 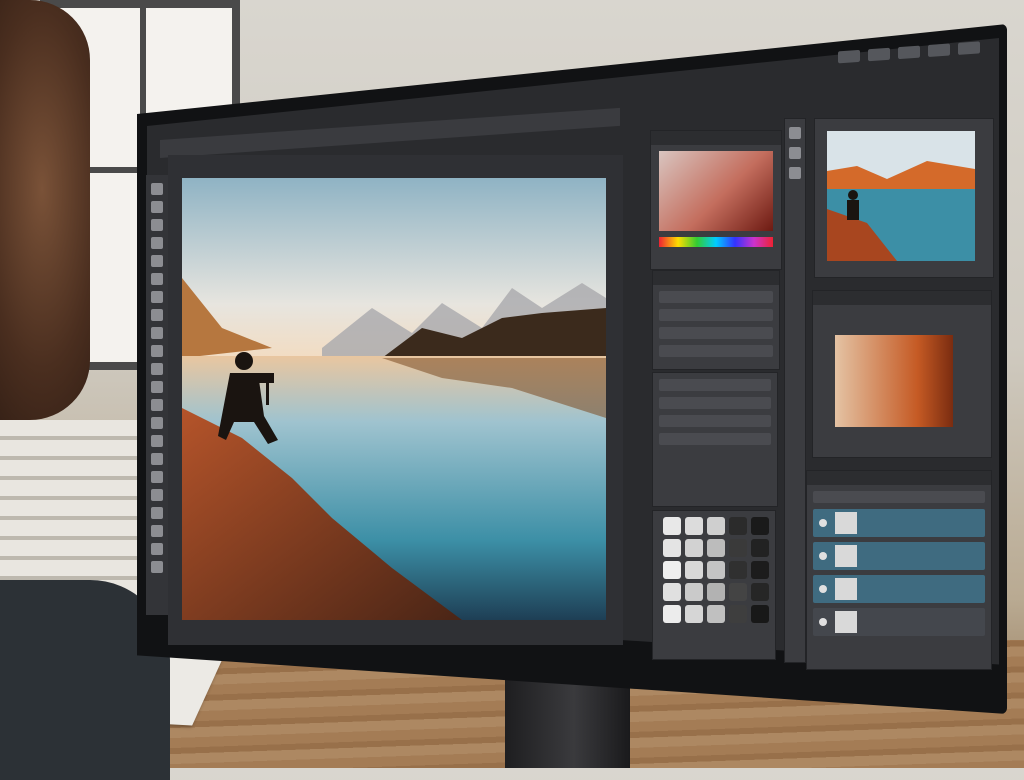 What do you see at coordinates (157, 333) in the screenshot?
I see `clone-stamp-tool-icon` at bounding box center [157, 333].